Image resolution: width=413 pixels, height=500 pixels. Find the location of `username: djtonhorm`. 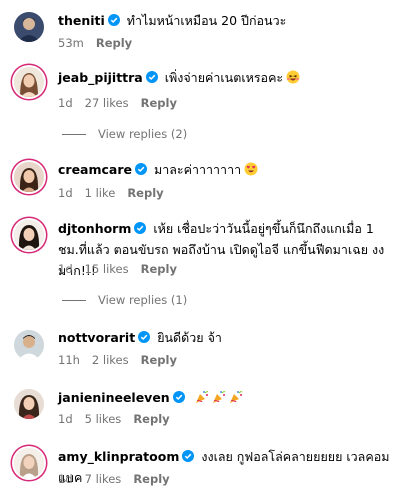

username: djtonhorm is located at coordinates (94, 228).